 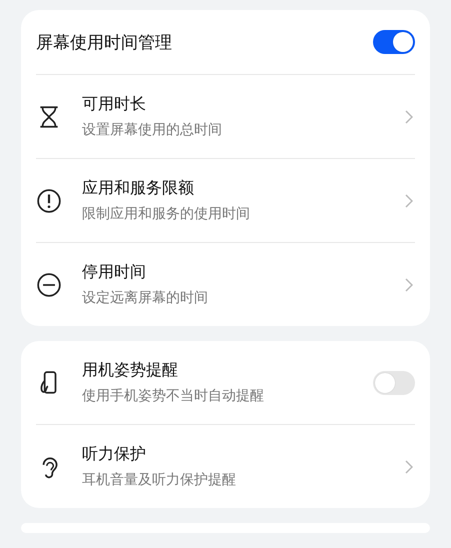 What do you see at coordinates (225, 284) in the screenshot?
I see `settings-row: 停用时间 设定远离屏幕的时间` at bounding box center [225, 284].